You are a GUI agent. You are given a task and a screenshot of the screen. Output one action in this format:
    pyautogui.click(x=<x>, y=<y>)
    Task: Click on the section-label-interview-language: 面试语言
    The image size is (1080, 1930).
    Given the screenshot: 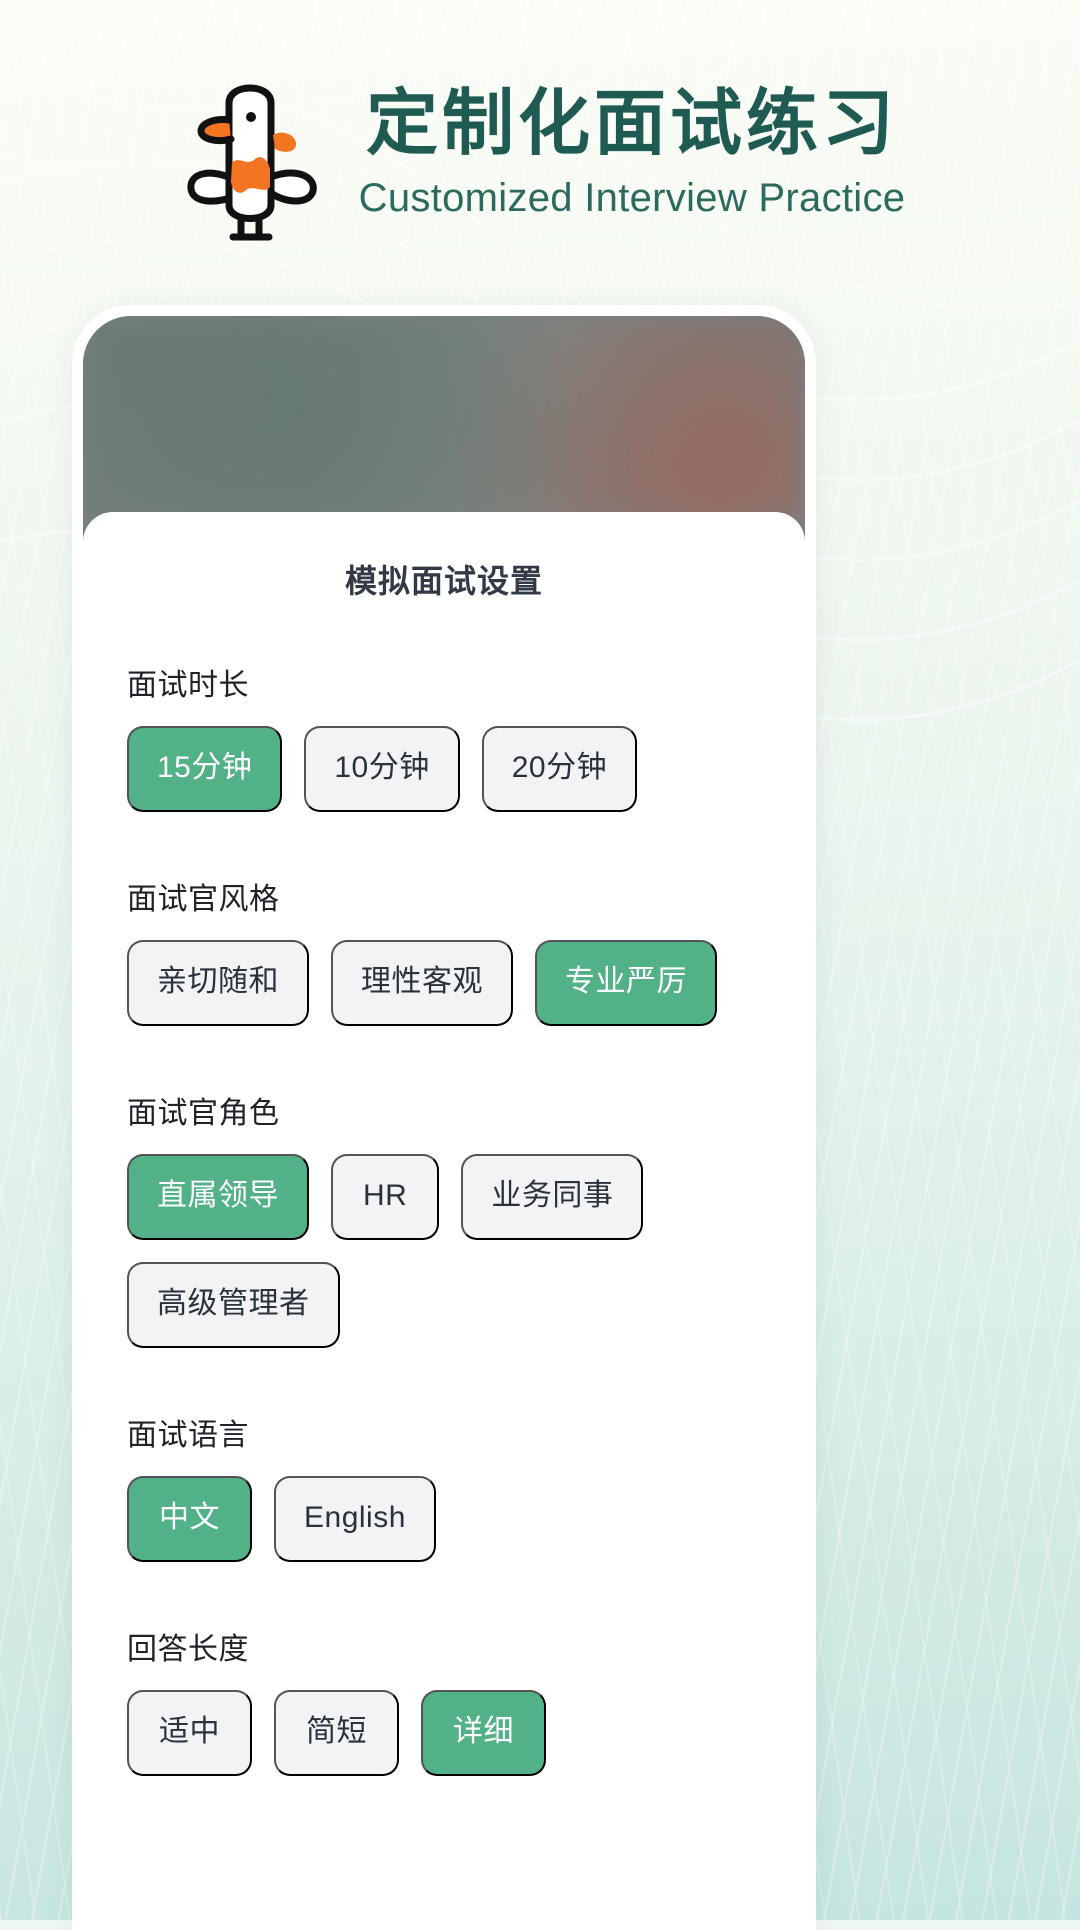 What is the action you would take?
    pyautogui.click(x=188, y=1435)
    